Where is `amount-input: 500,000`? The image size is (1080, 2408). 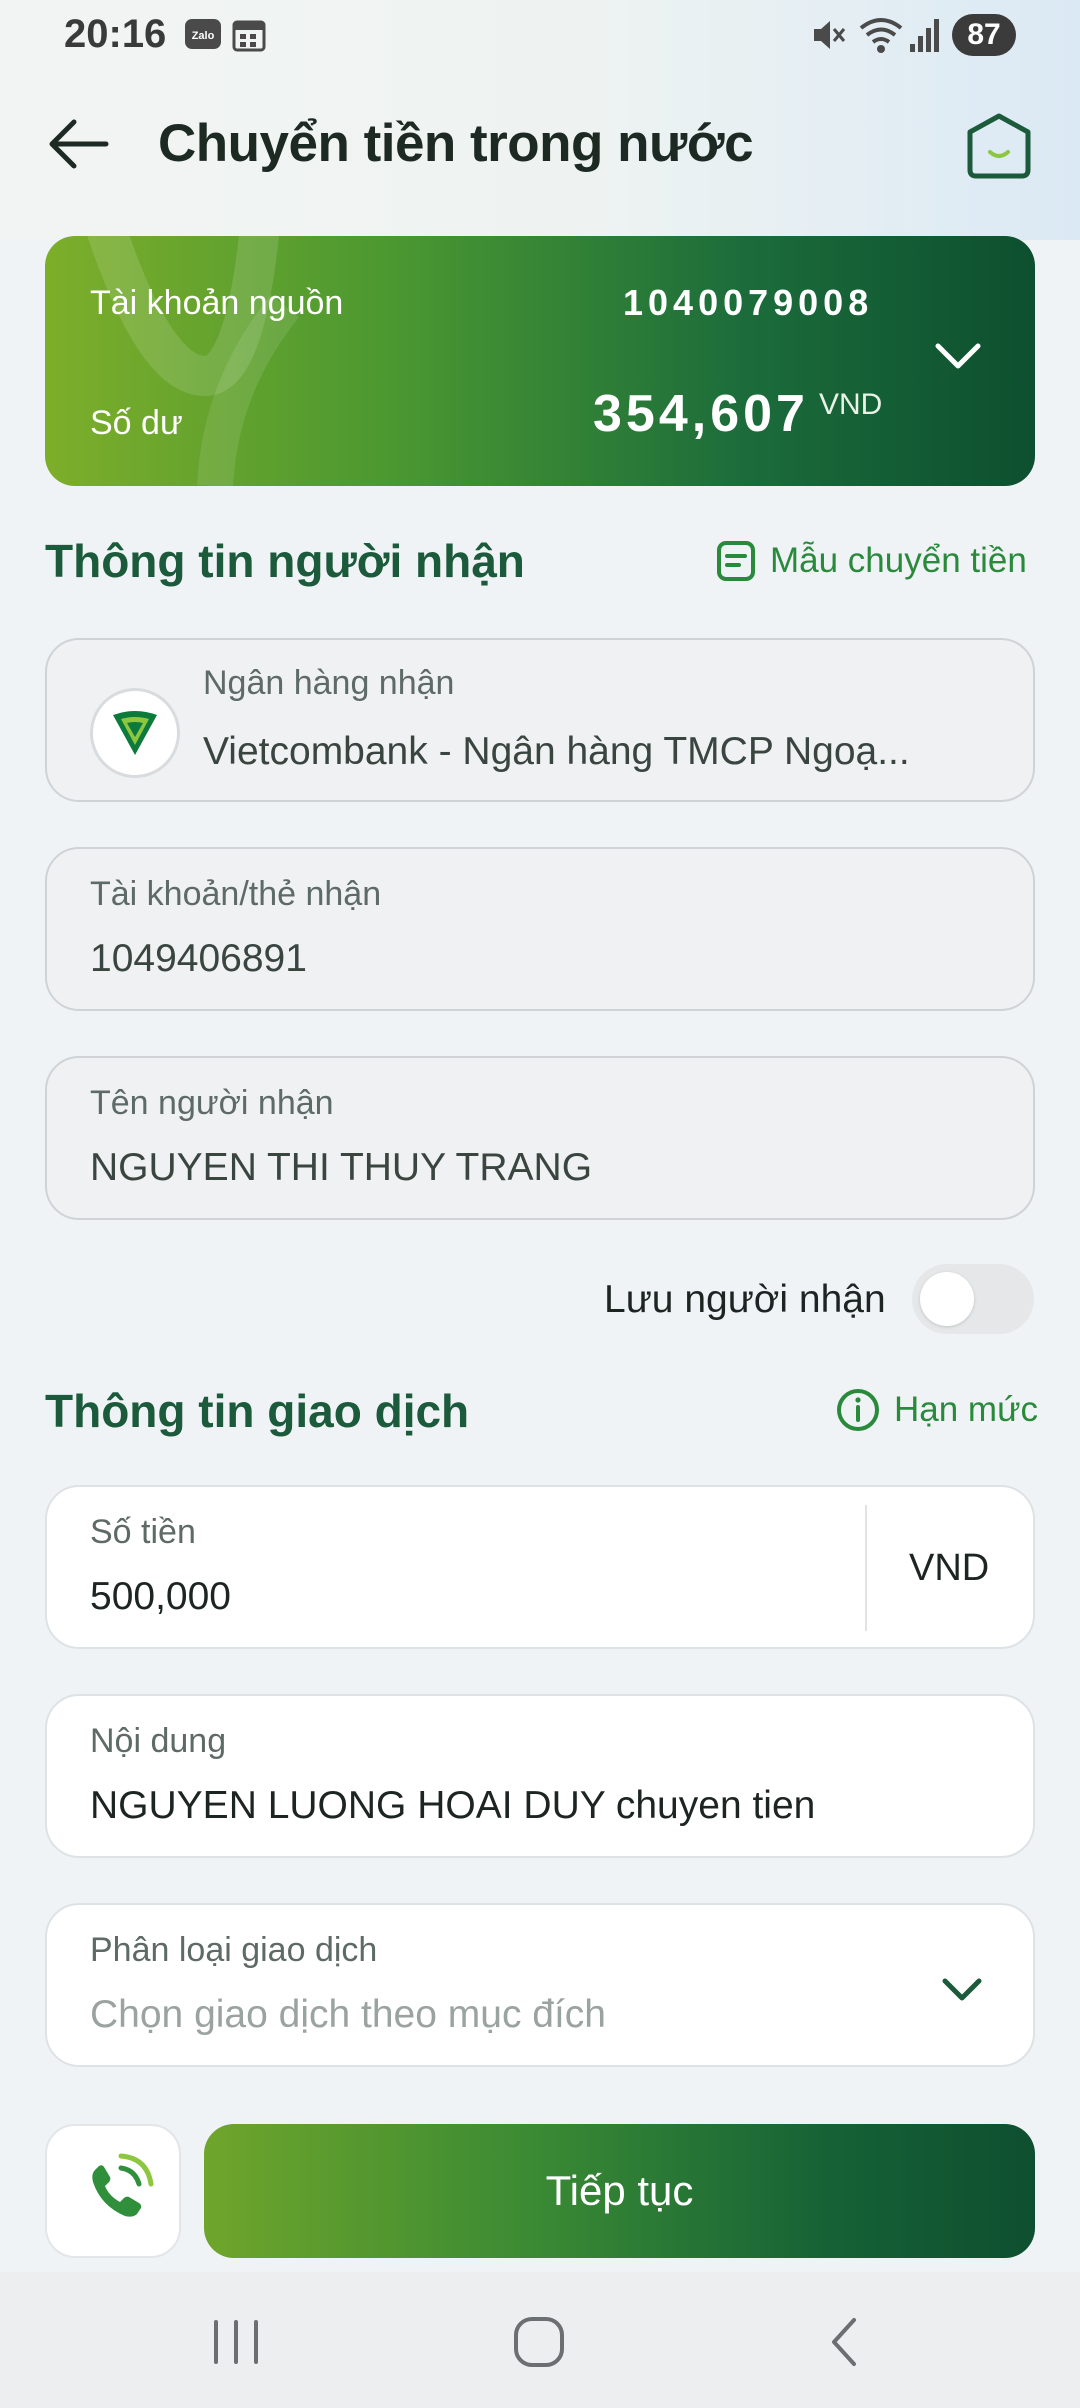
amount-input: 500,000 is located at coordinates (160, 1597).